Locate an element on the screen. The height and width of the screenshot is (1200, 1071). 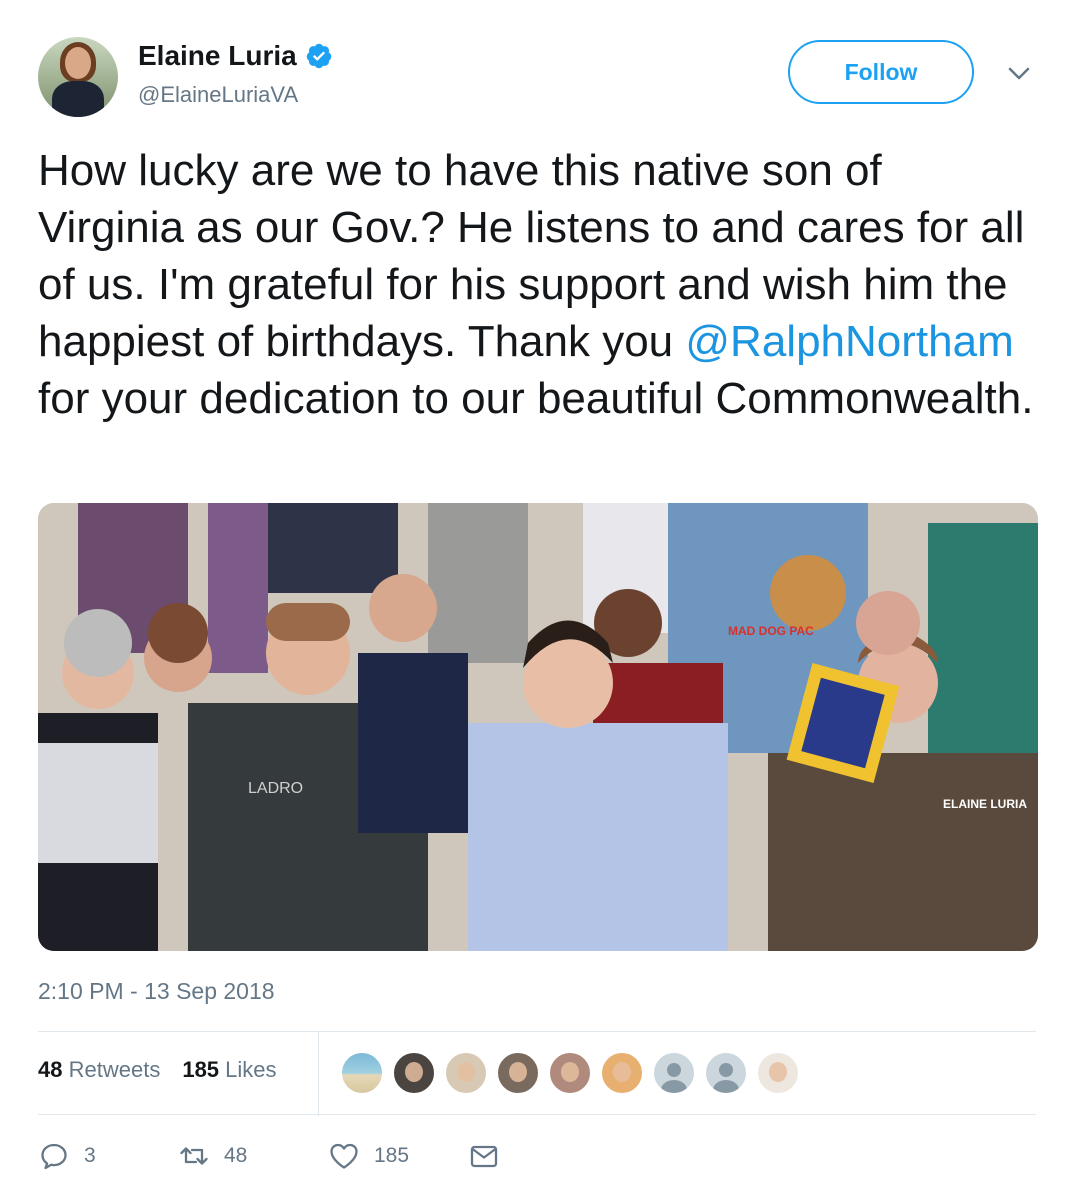
retweet-icon is located at coordinates (194, 1156).